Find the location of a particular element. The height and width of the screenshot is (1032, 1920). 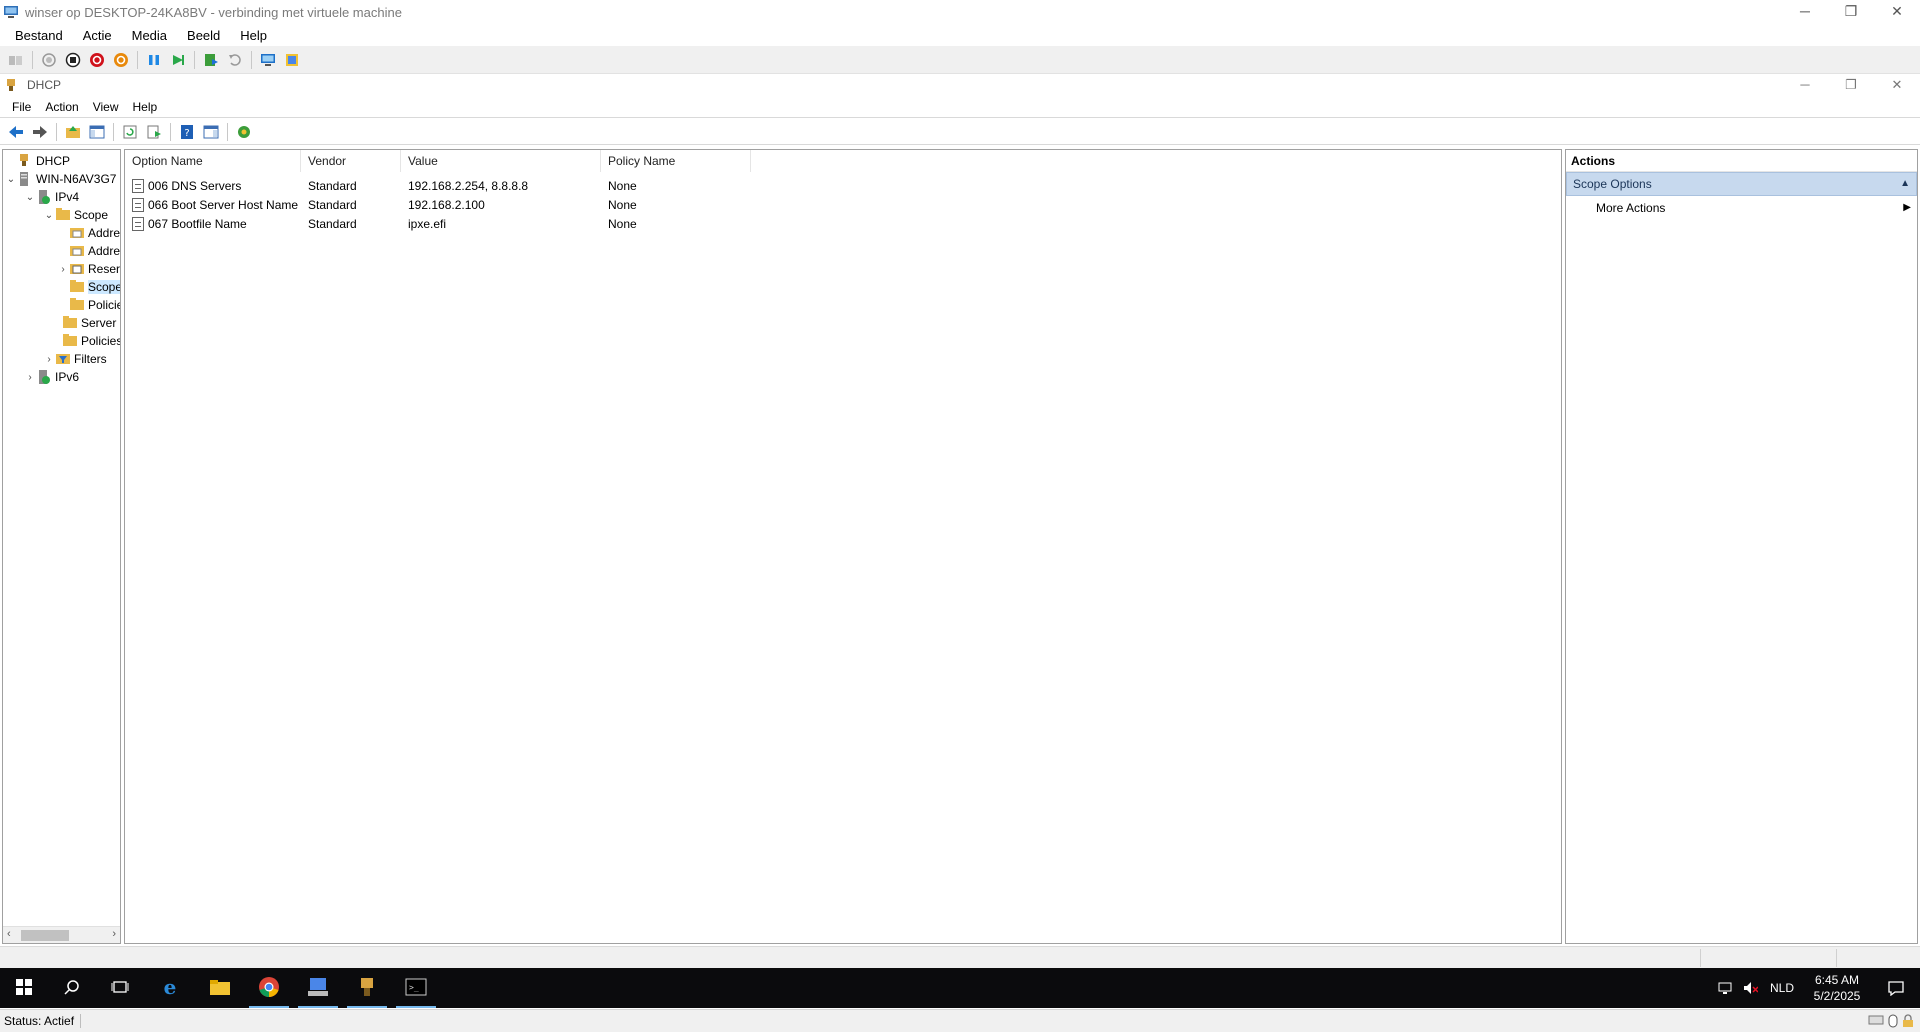

input-language: NLD is located at coordinates (1782, 988).